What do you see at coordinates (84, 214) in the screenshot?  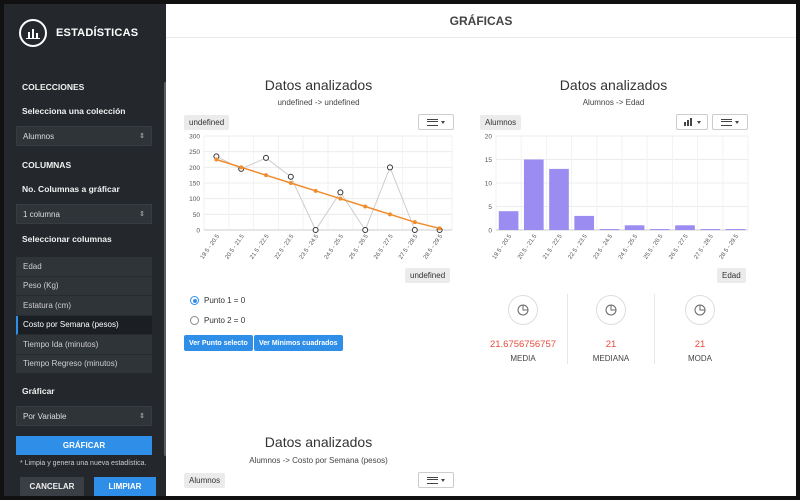 I see `ncols-select: 1 columna ⇕` at bounding box center [84, 214].